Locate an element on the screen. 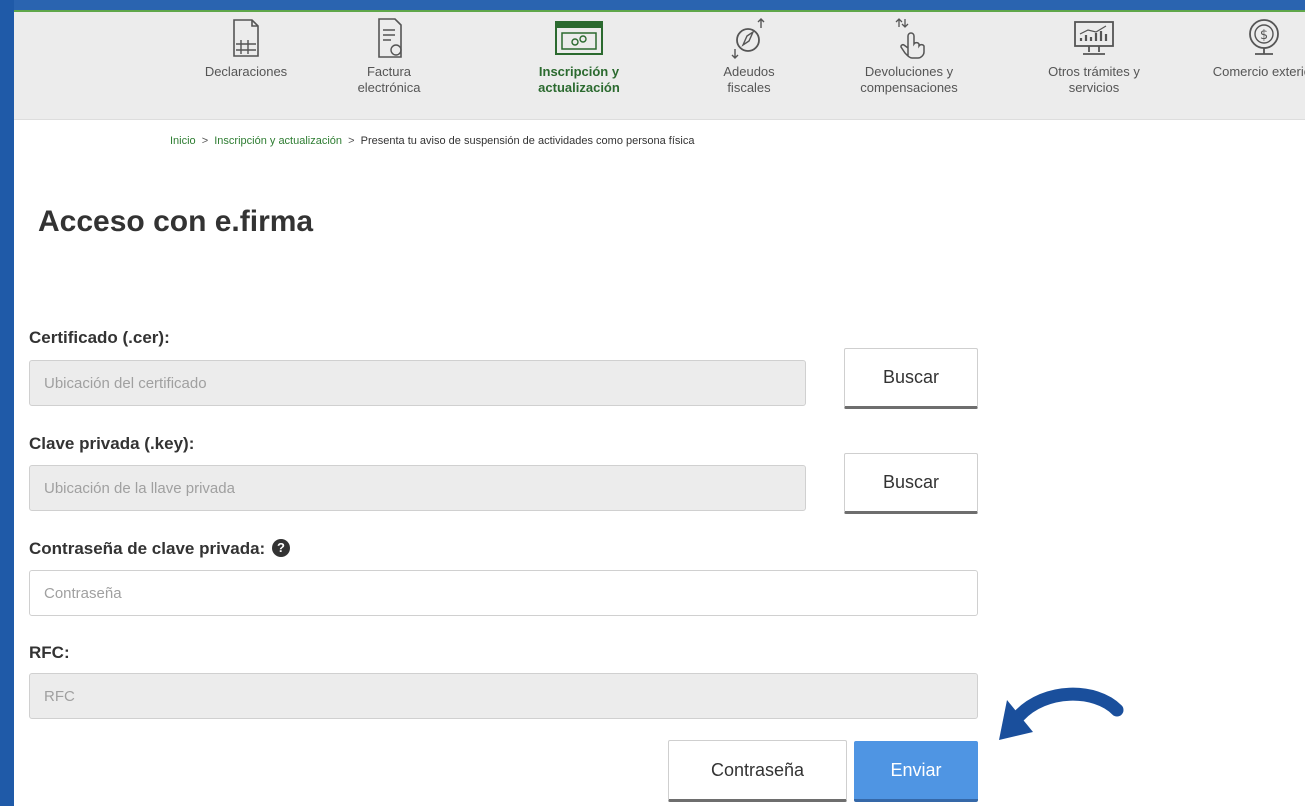 This screenshot has height=806, width=1305. password-label-text: Contraseña de clave privada: is located at coordinates (147, 548).